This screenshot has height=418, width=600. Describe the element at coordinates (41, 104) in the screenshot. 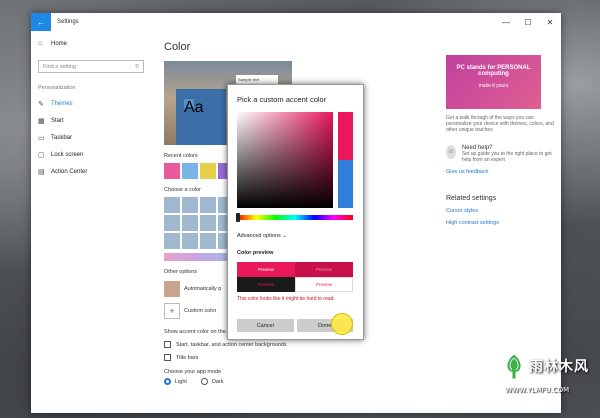

I see `paintbrush-icon: ✎` at that location.